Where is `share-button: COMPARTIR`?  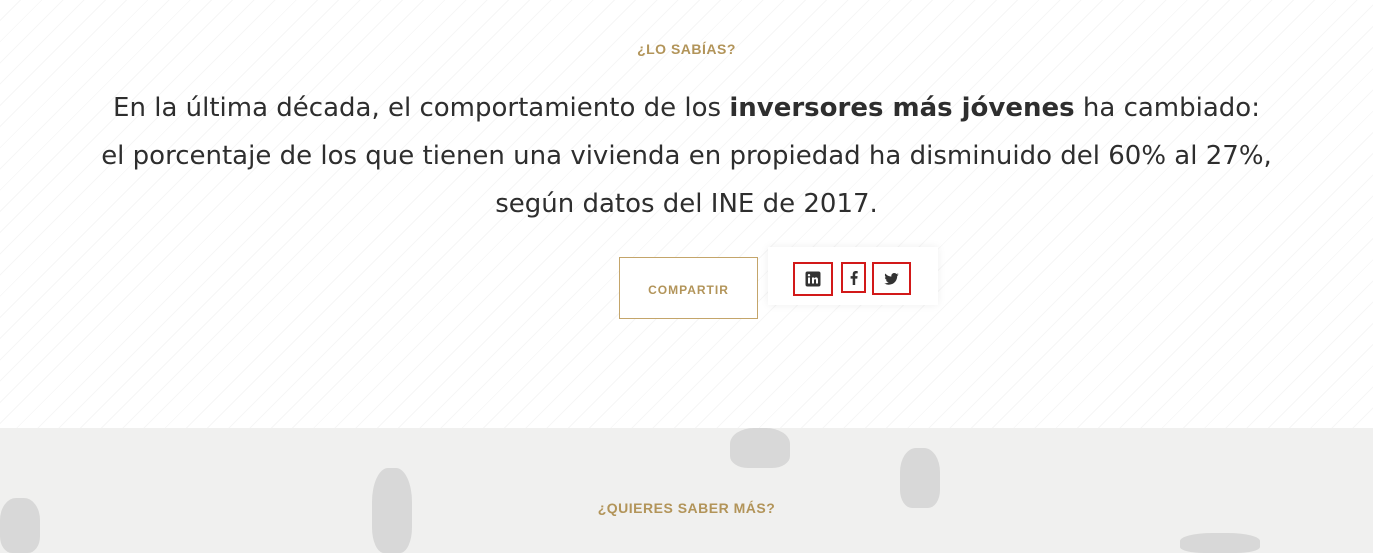
share-button: COMPARTIR is located at coordinates (688, 288).